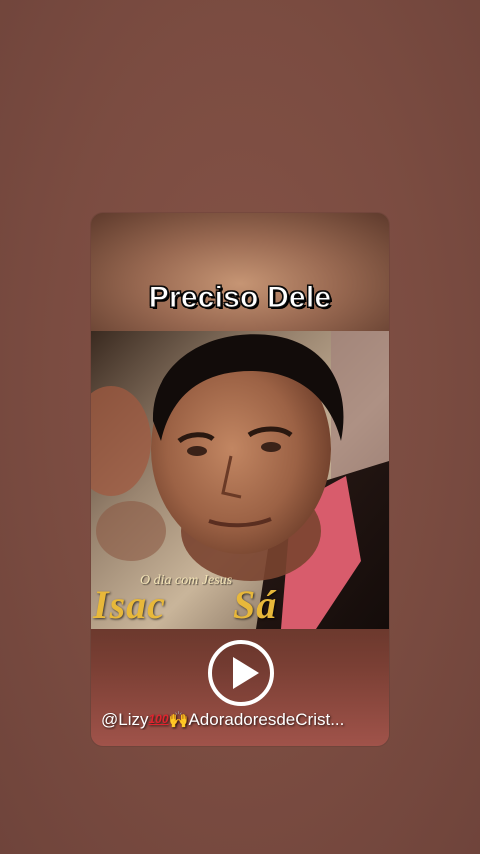 The height and width of the screenshot is (854, 480). I want to click on album-artist-last-name: Sá, so click(255, 604).